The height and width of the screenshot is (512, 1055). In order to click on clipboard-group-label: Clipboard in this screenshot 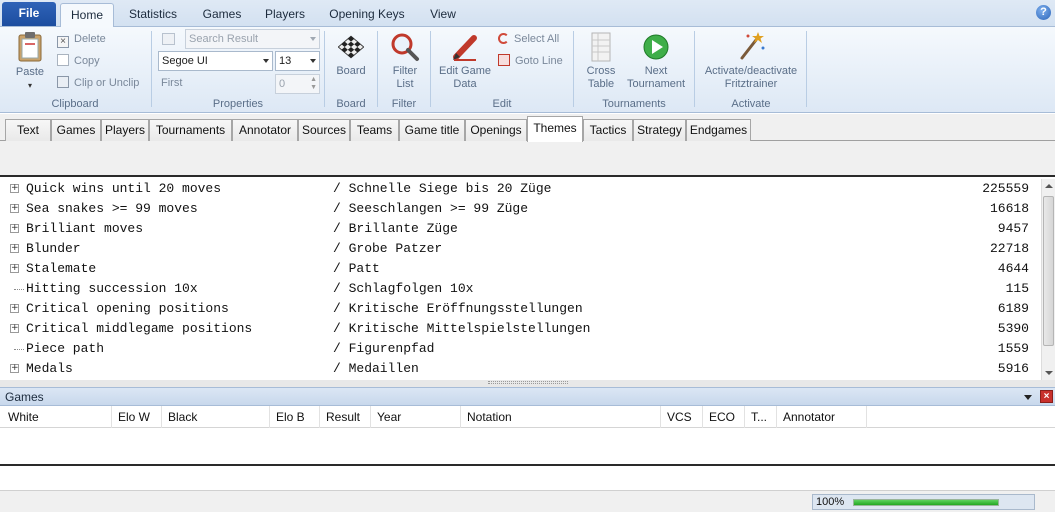, I will do `click(75, 104)`.